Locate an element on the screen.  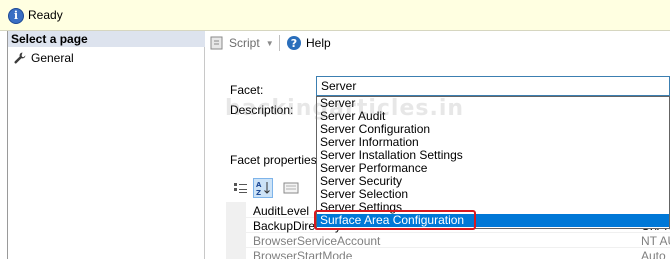
status-bar: i Ready is located at coordinates (335, 15).